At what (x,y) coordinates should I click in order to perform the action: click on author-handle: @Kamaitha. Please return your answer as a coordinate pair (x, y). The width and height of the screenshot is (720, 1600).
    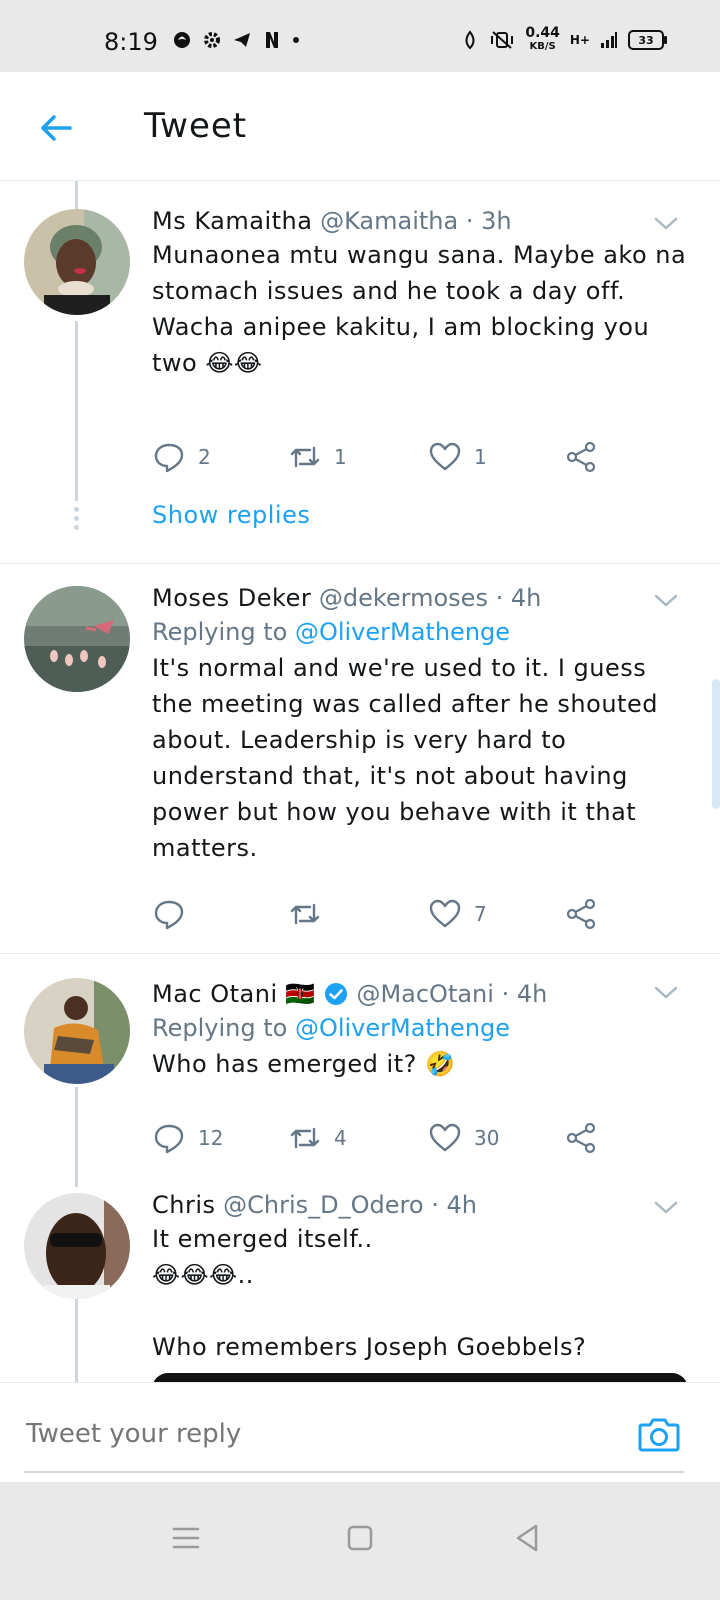
    Looking at the image, I should click on (389, 221).